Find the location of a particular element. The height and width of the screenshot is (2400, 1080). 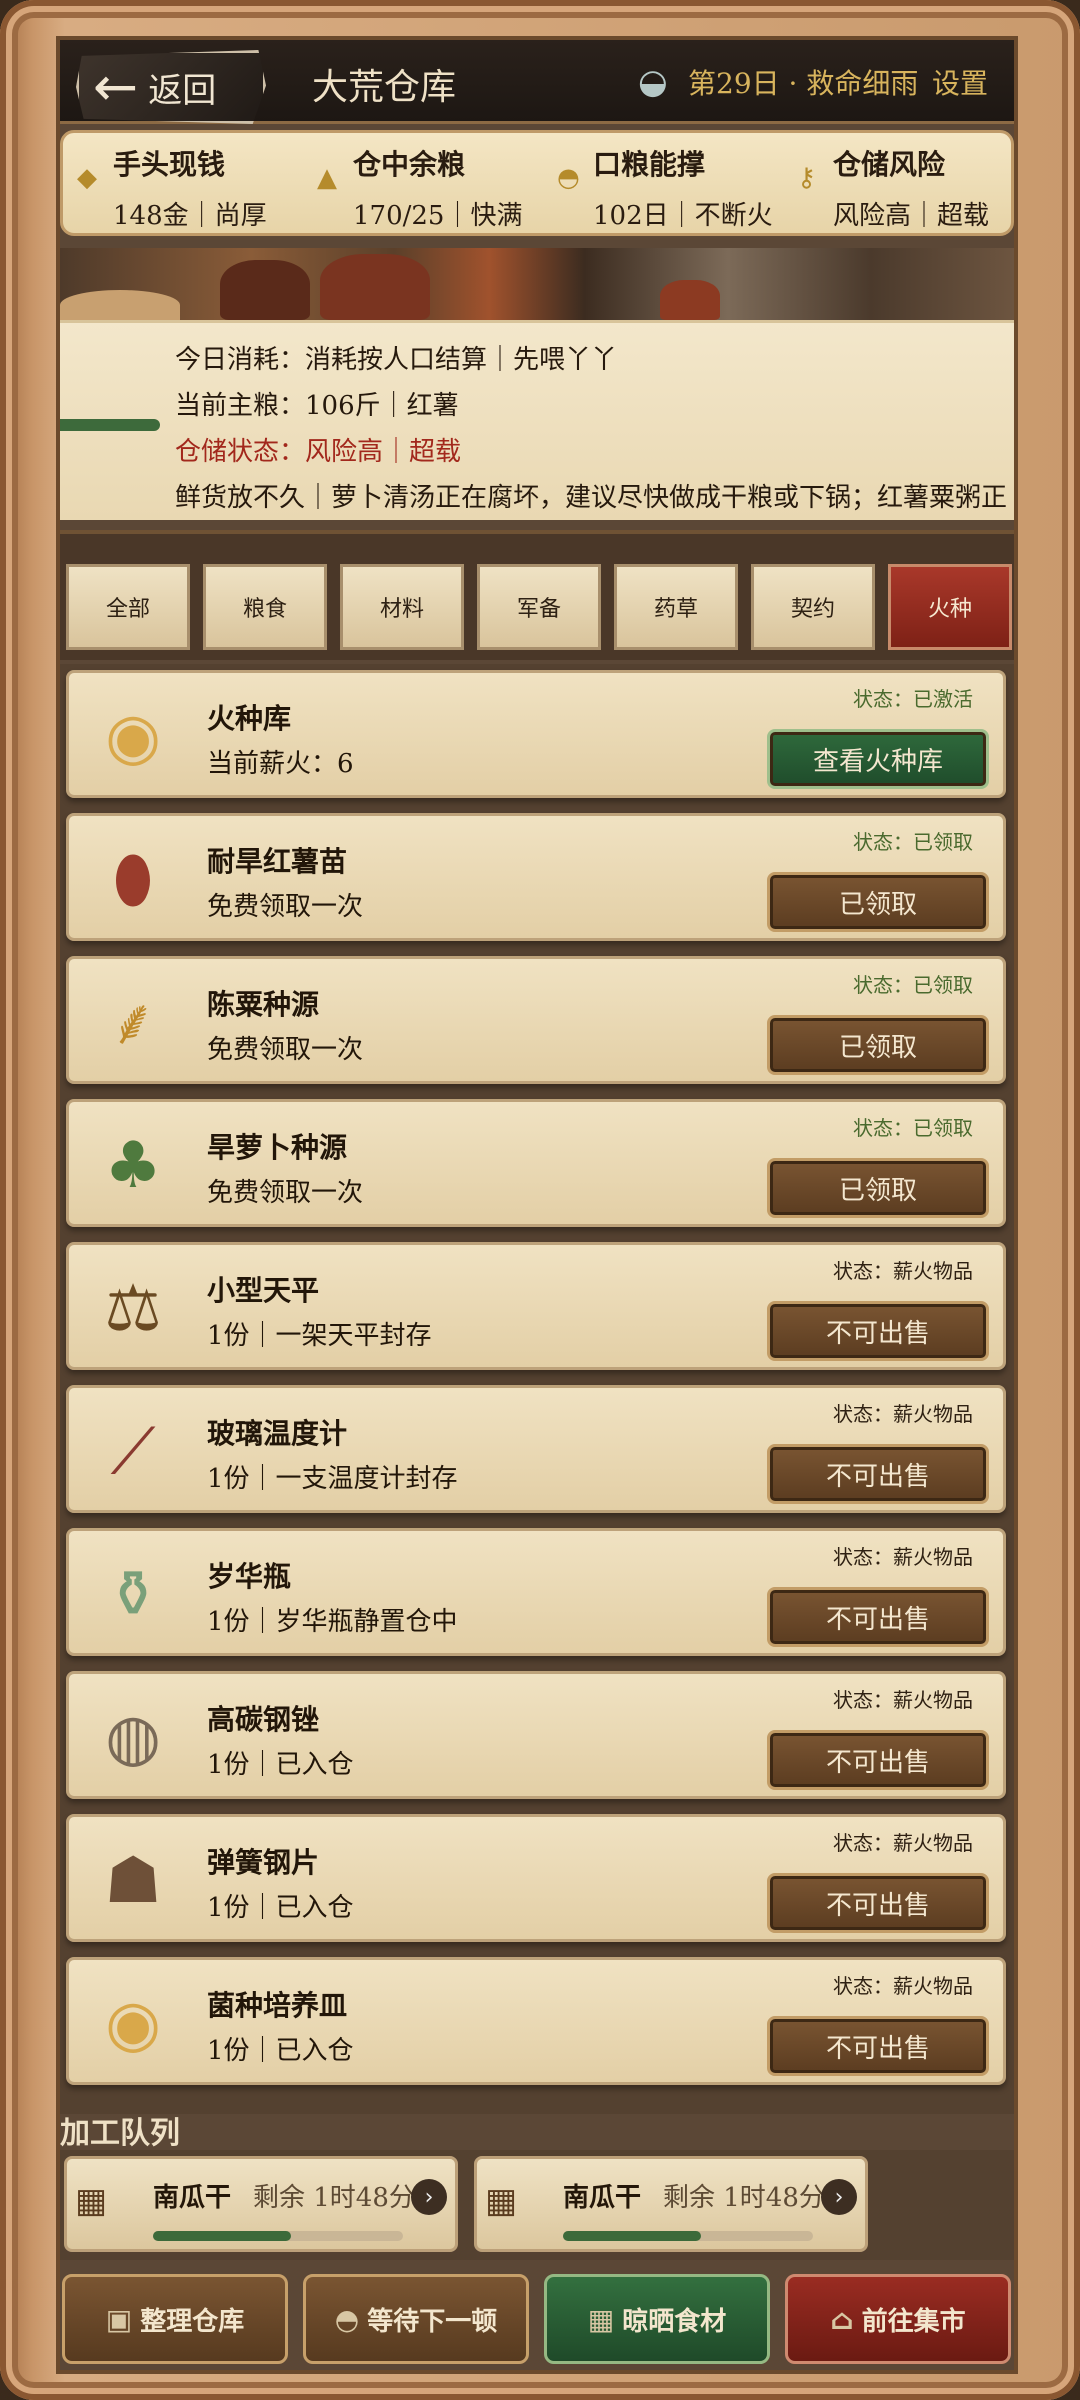

dry-food-button: ▦ 晾晒食材 is located at coordinates (657, 2319).